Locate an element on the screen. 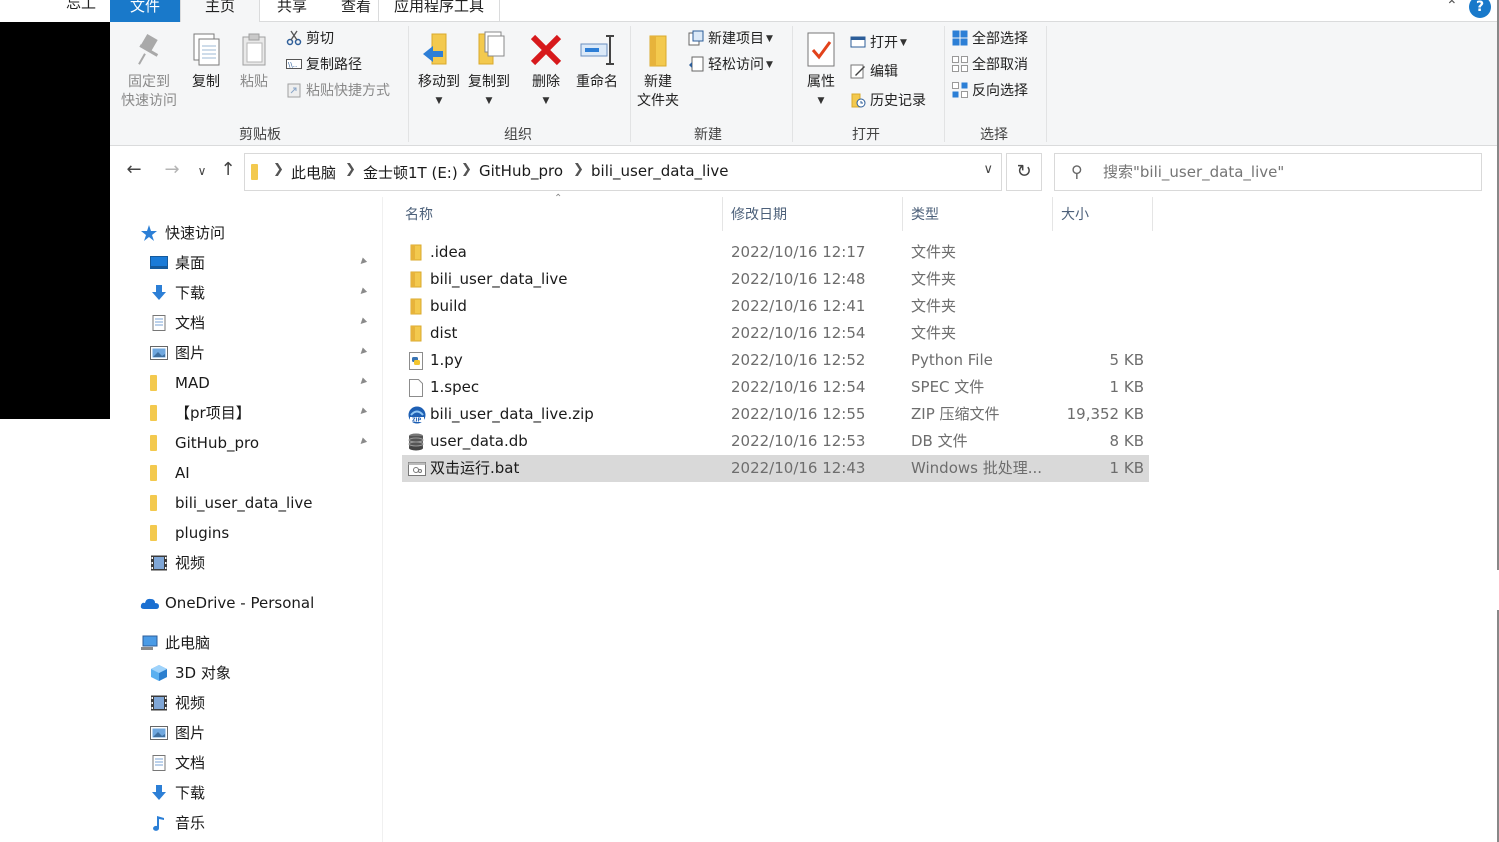 The width and height of the screenshot is (1499, 842). 3d-objects-icon is located at coordinates (159, 671).